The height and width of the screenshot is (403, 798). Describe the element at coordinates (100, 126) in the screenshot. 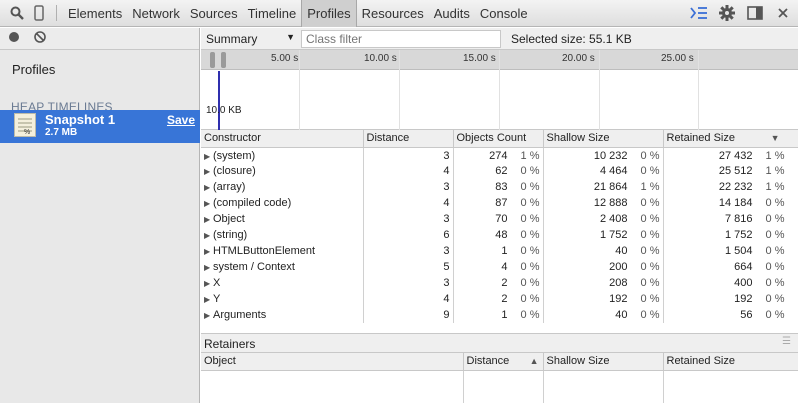

I see `snapshot-item: % Snapshot 1 2.7 MB Save` at that location.